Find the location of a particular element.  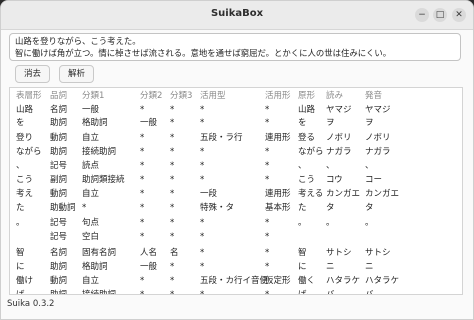

table-cell: 五段・カ行イ音便 is located at coordinates (234, 281).